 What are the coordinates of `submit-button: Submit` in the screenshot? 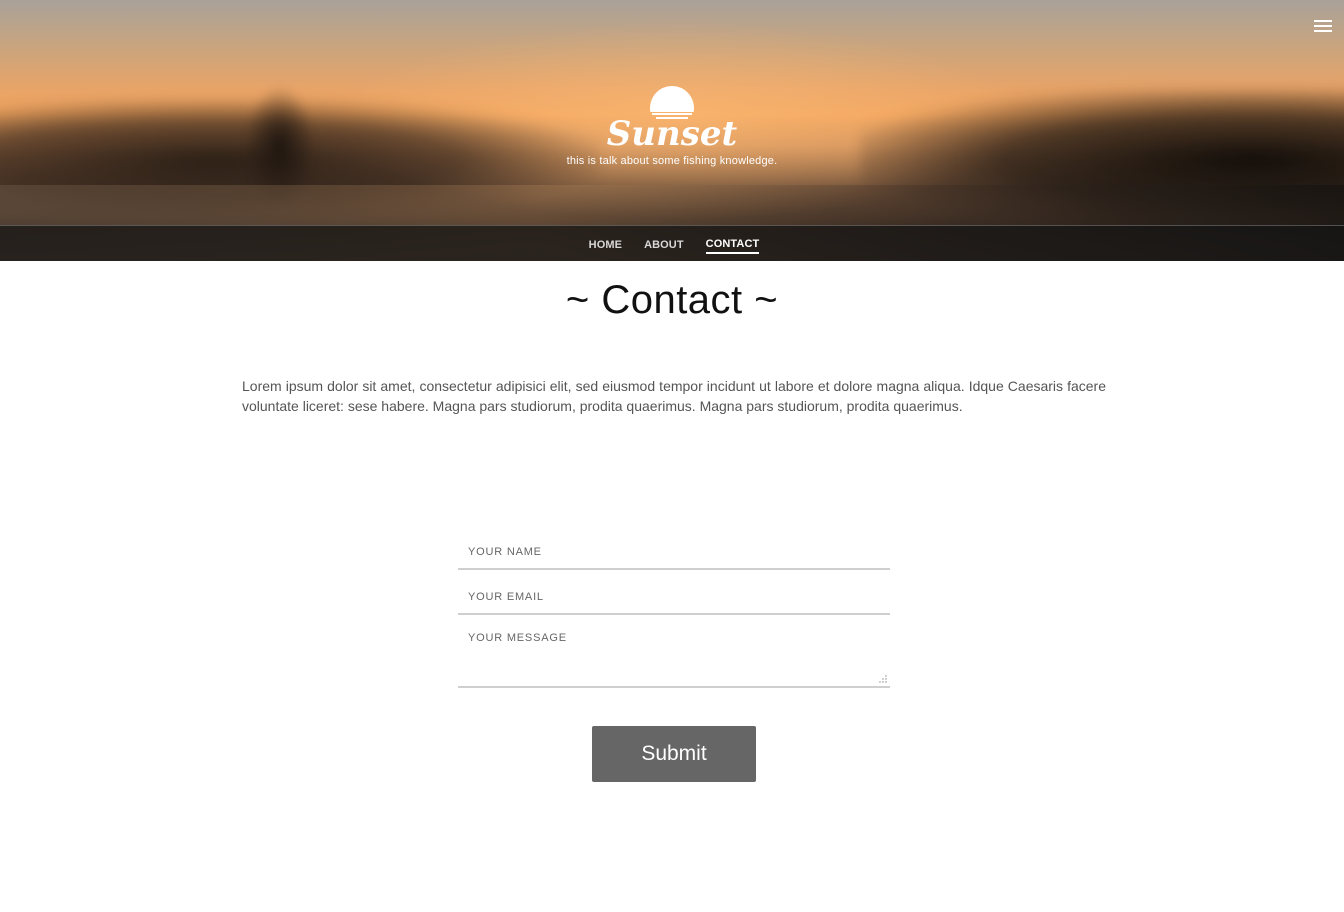 It's located at (674, 754).